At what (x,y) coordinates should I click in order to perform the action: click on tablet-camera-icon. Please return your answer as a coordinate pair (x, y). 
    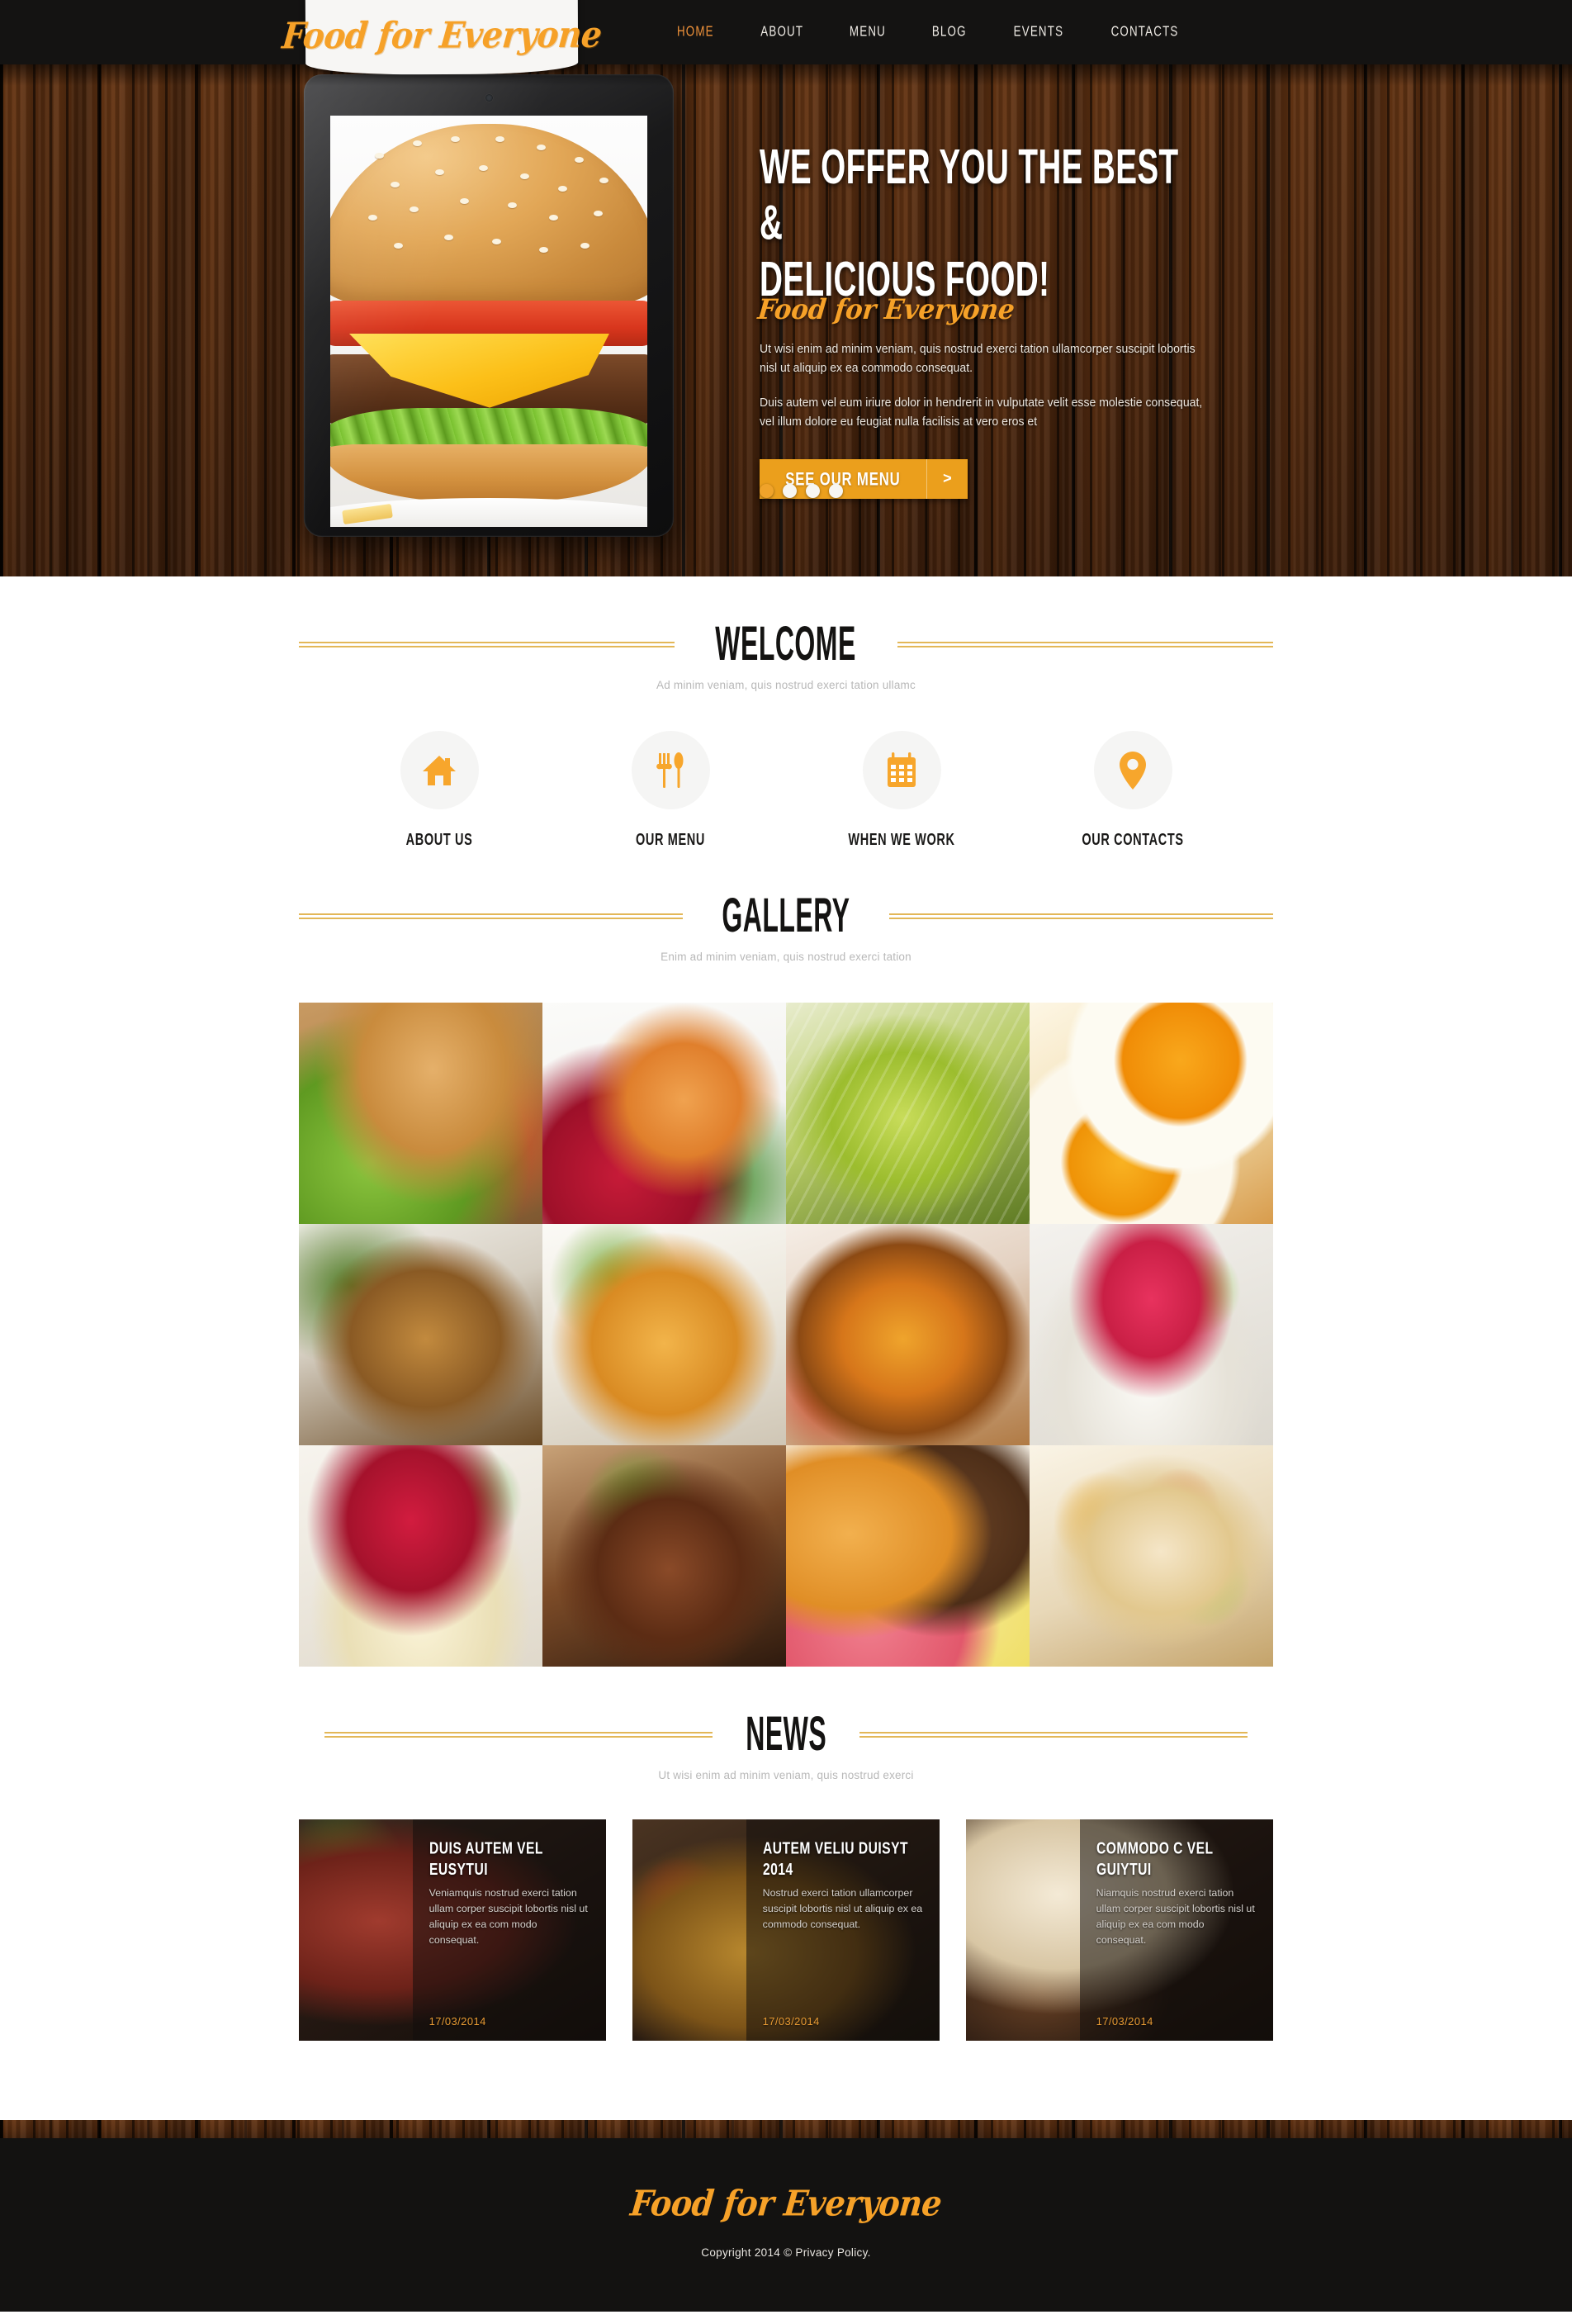
    Looking at the image, I should click on (489, 98).